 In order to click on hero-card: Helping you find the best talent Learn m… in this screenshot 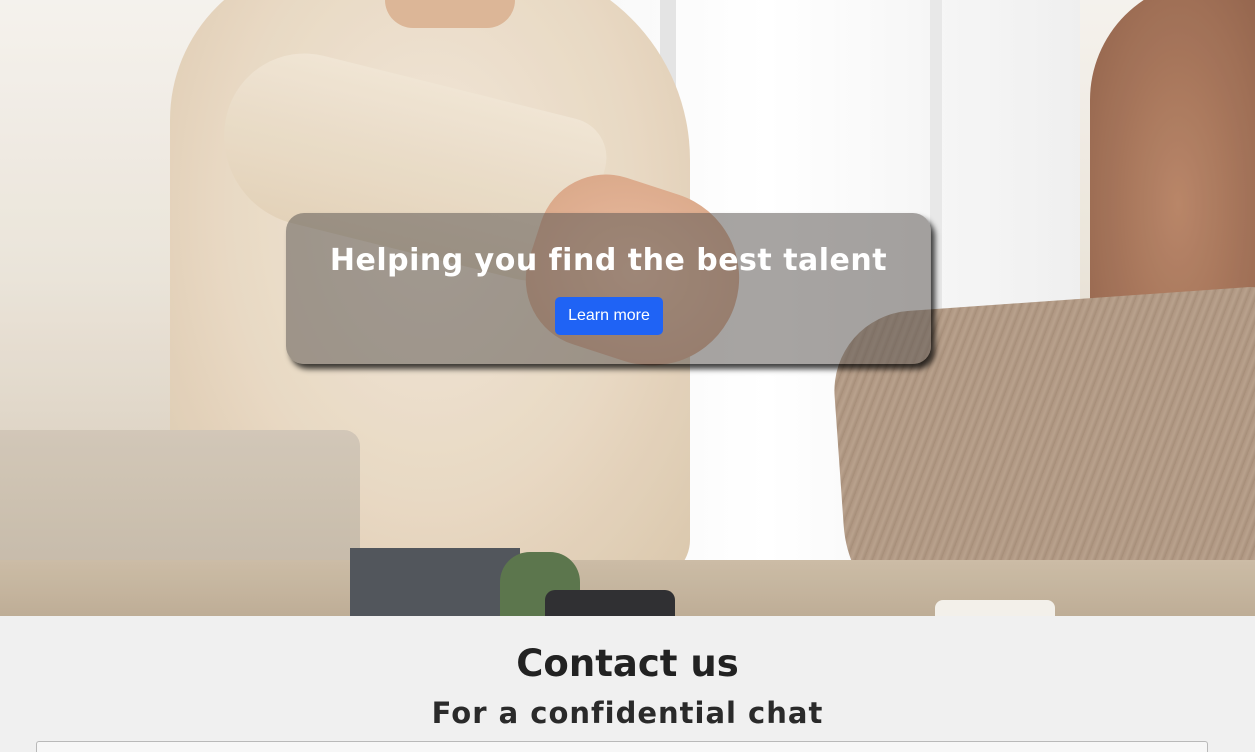, I will do `click(608, 288)`.